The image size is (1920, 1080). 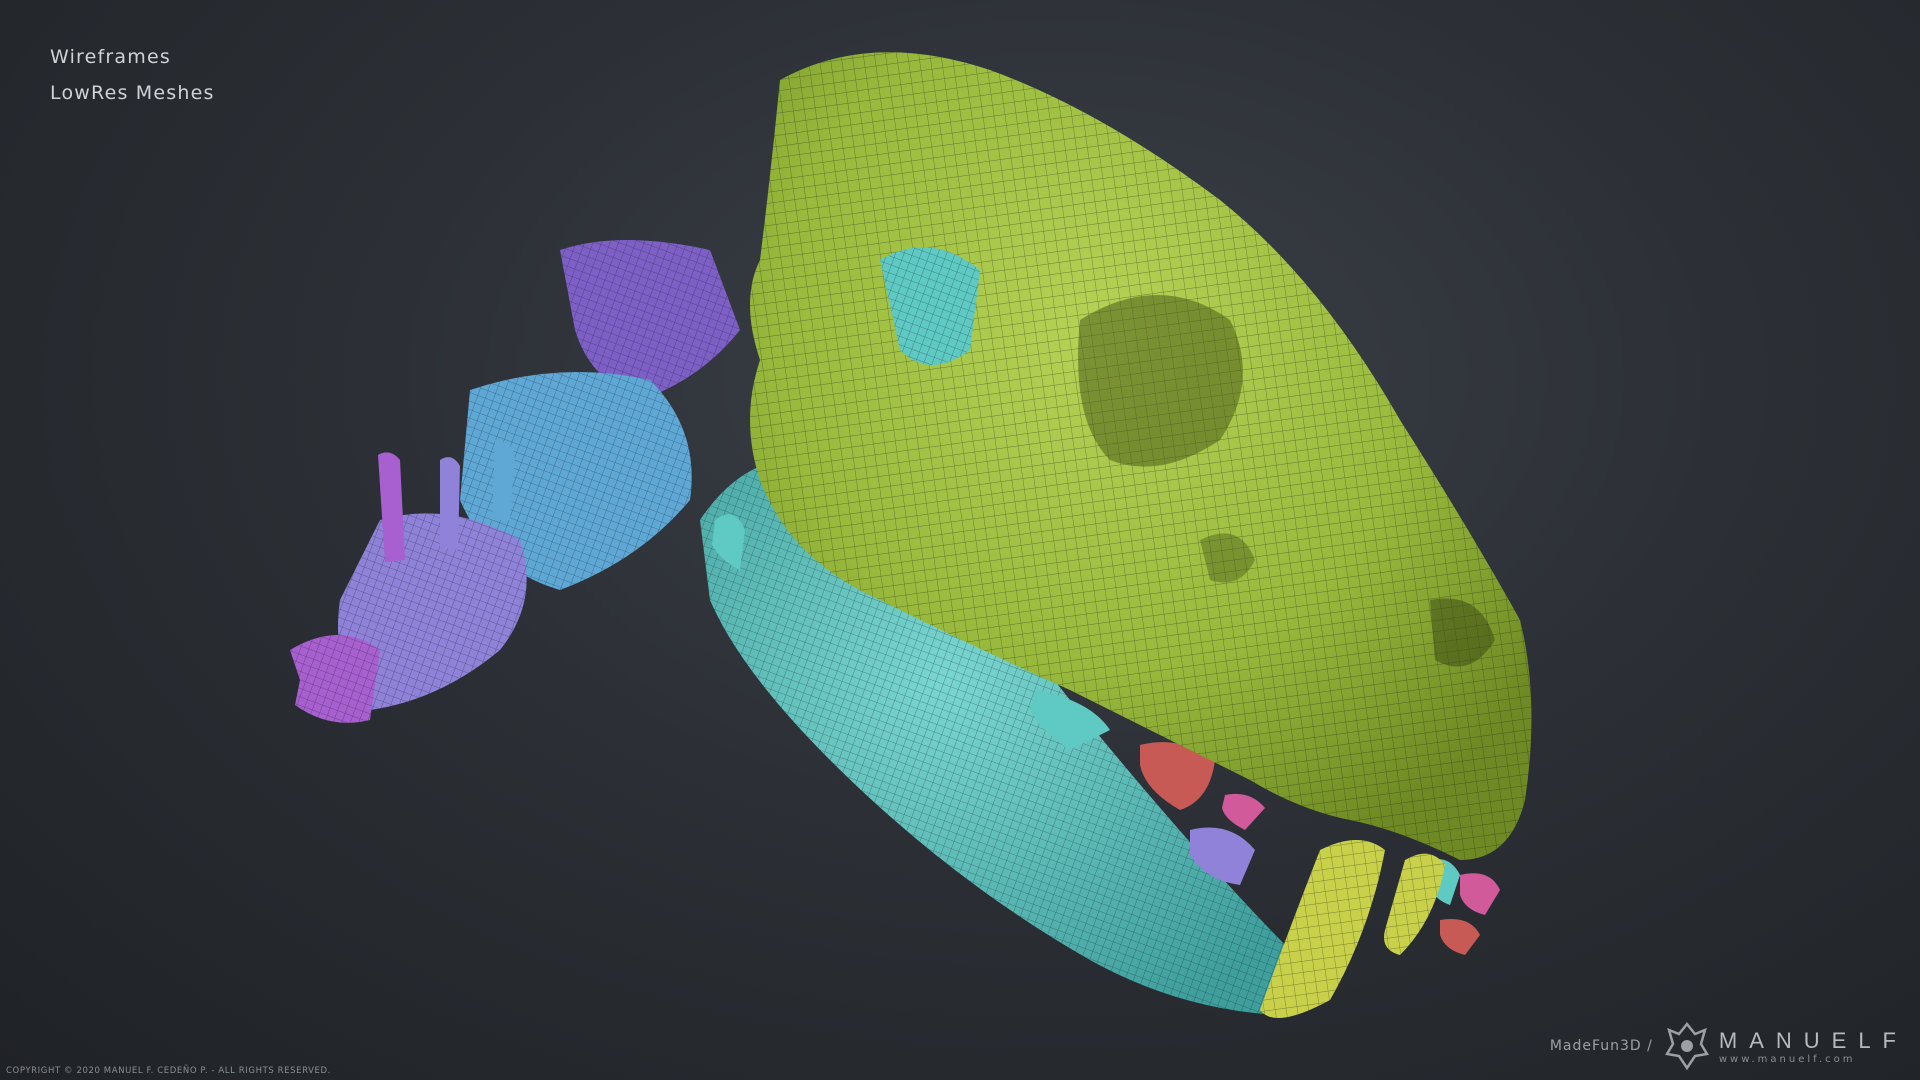 I want to click on eye-socket, so click(x=1160, y=381).